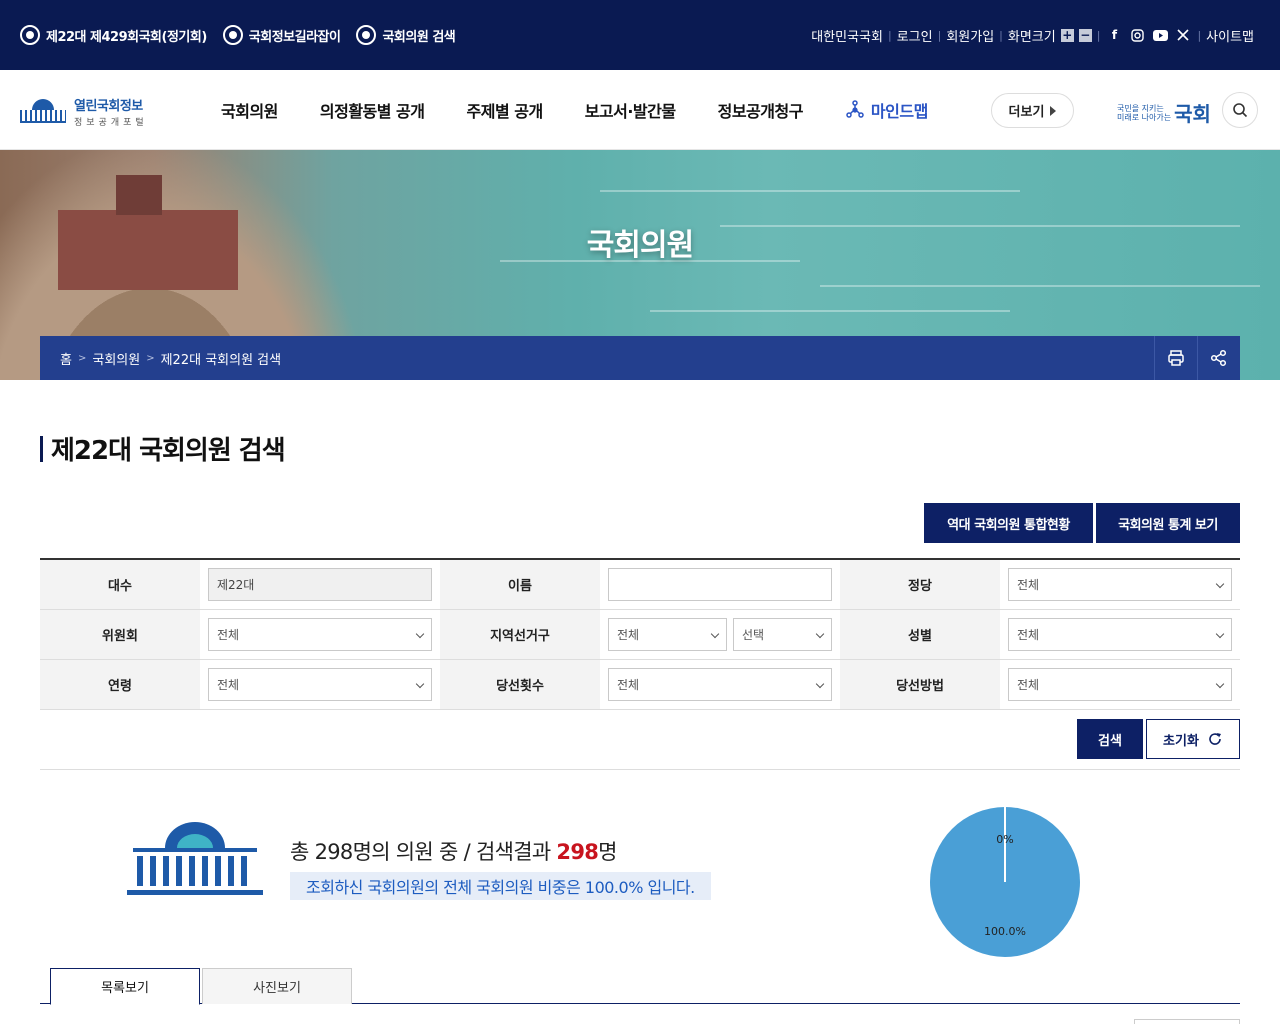 The height and width of the screenshot is (1024, 1280). Describe the element at coordinates (640, 245) in the screenshot. I see `banner-title: 국회의원` at that location.